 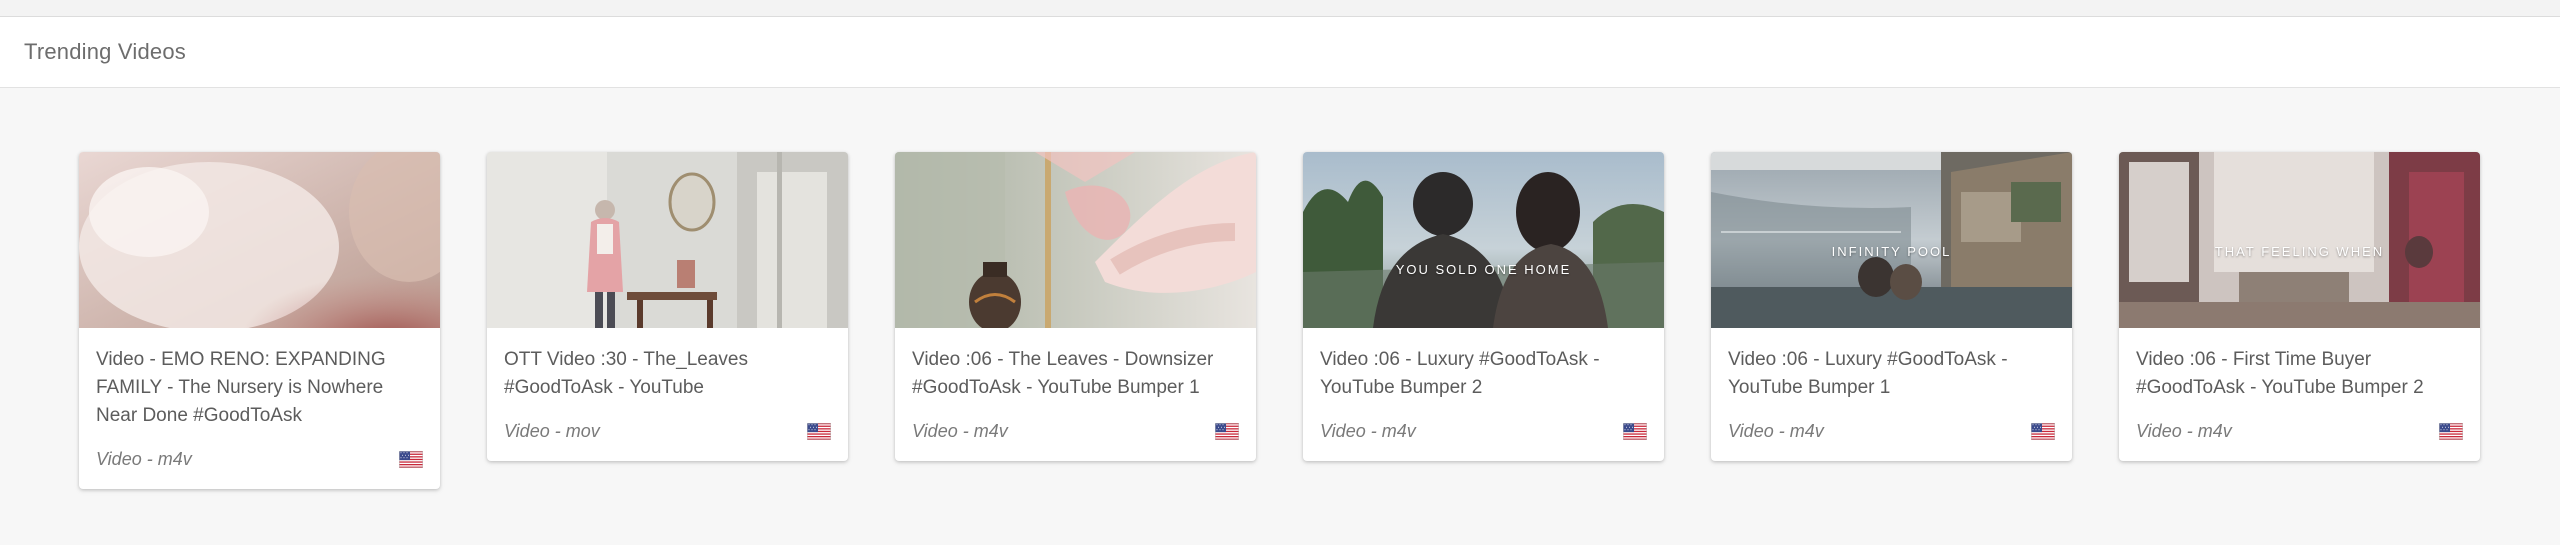 I want to click on section-title: Trending Videos, so click(x=105, y=51).